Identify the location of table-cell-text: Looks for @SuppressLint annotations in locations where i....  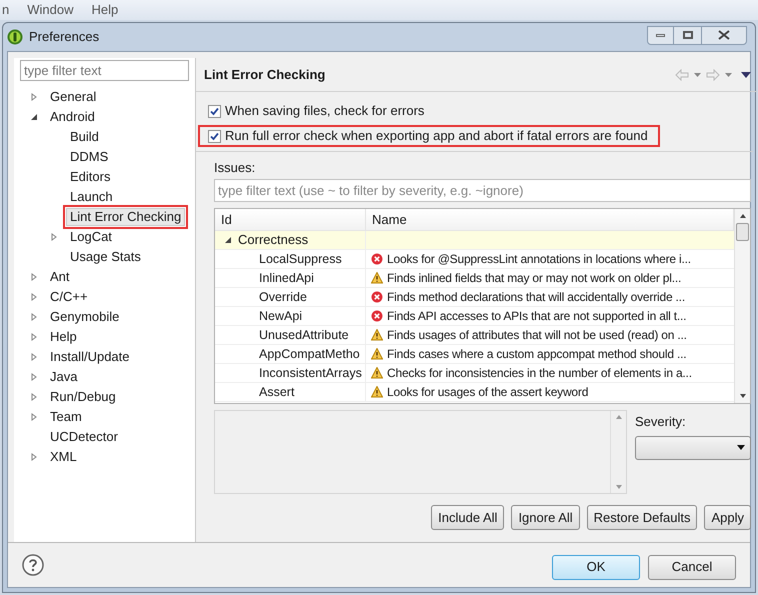
(539, 259).